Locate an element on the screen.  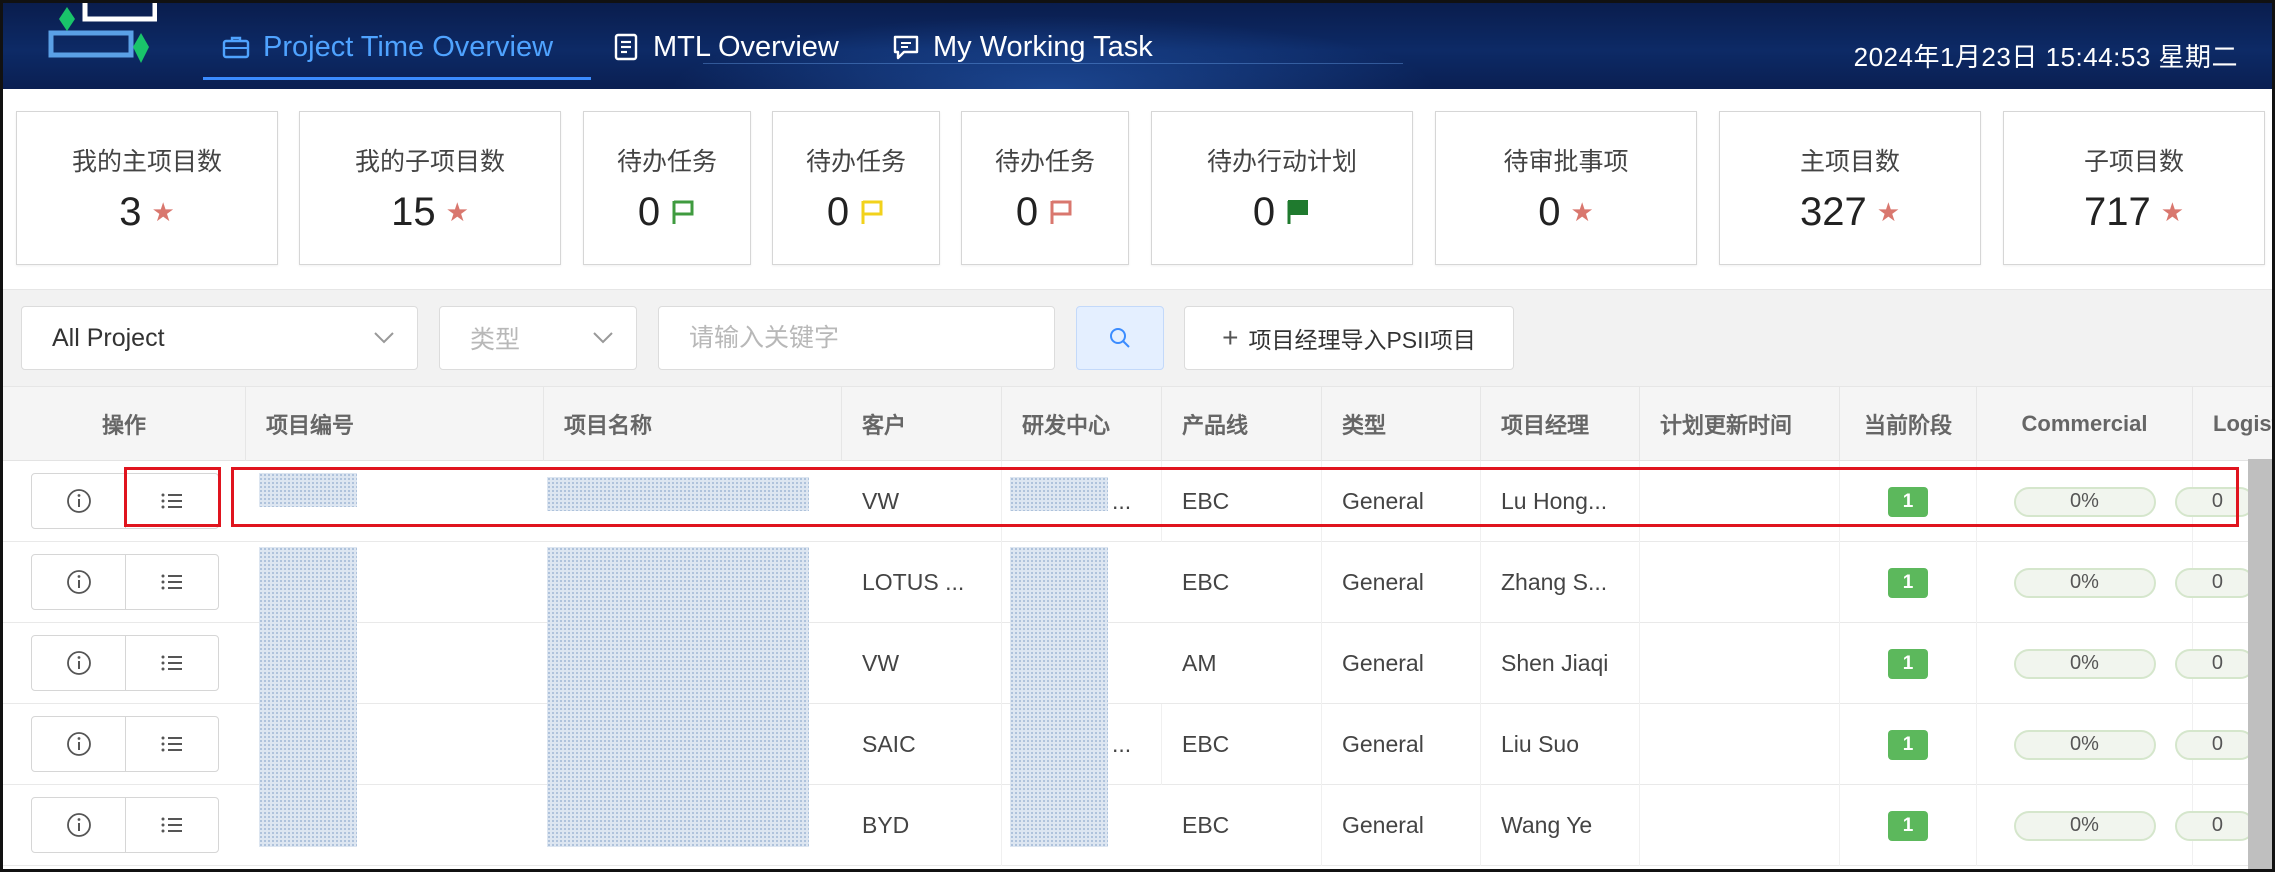
stat-card-todo-tasks-yellow: 待办任务 0 is located at coordinates (856, 188).